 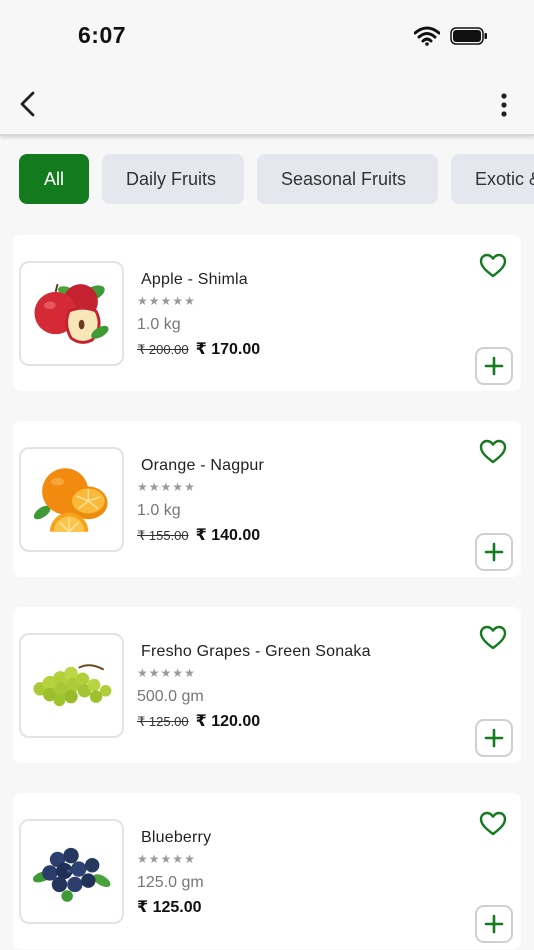 I want to click on product-quantity: 125.0 gm, so click(x=170, y=882).